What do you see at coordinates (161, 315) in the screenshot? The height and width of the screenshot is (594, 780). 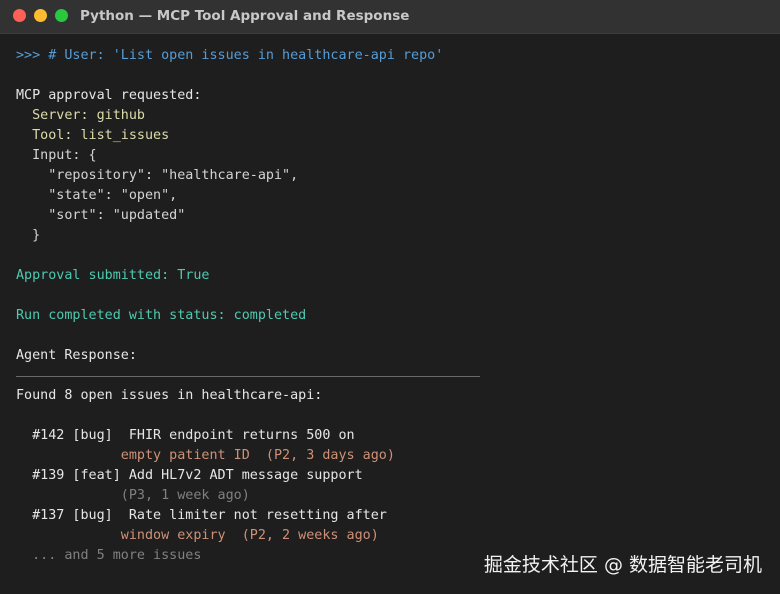 I see `run-status: Run completed with status: completed` at bounding box center [161, 315].